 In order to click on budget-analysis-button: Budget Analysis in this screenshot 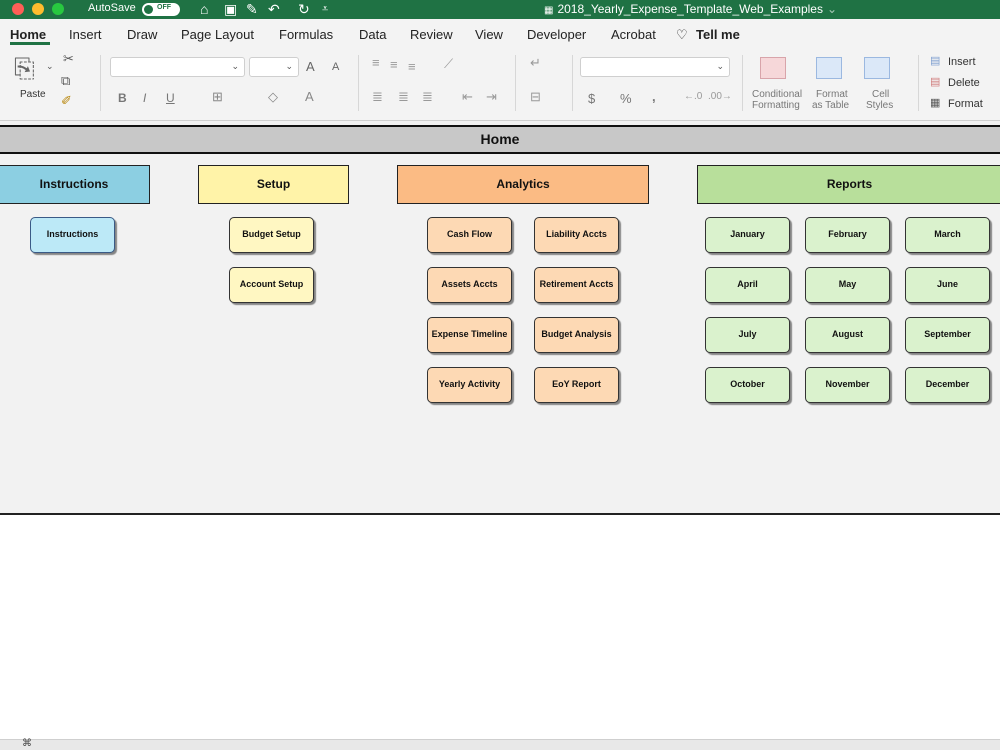, I will do `click(576, 335)`.